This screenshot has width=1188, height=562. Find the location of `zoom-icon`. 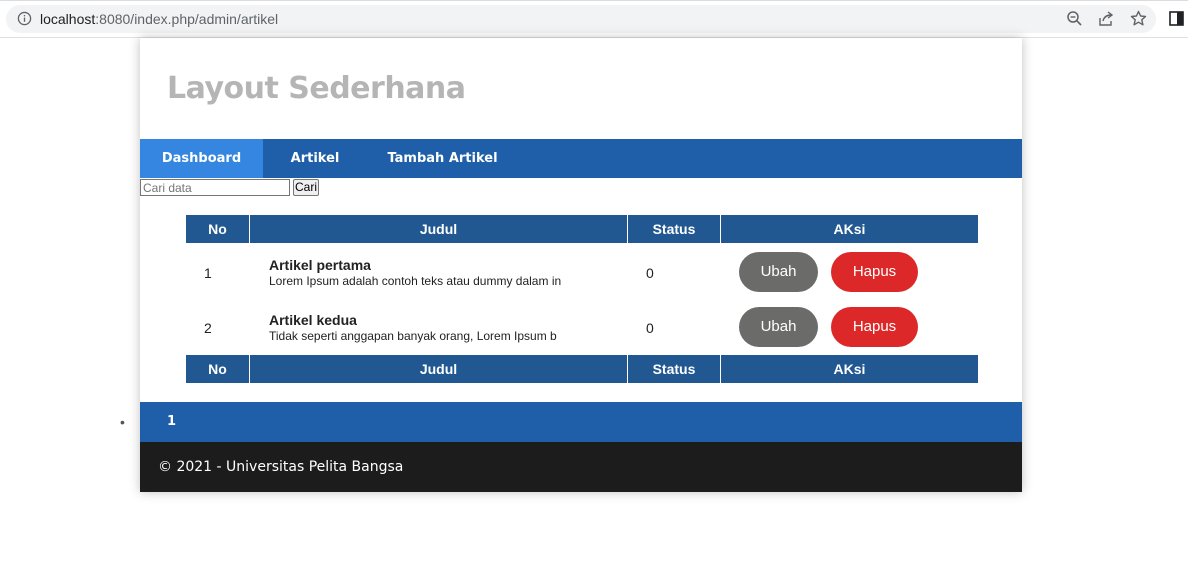

zoom-icon is located at coordinates (1074, 18).